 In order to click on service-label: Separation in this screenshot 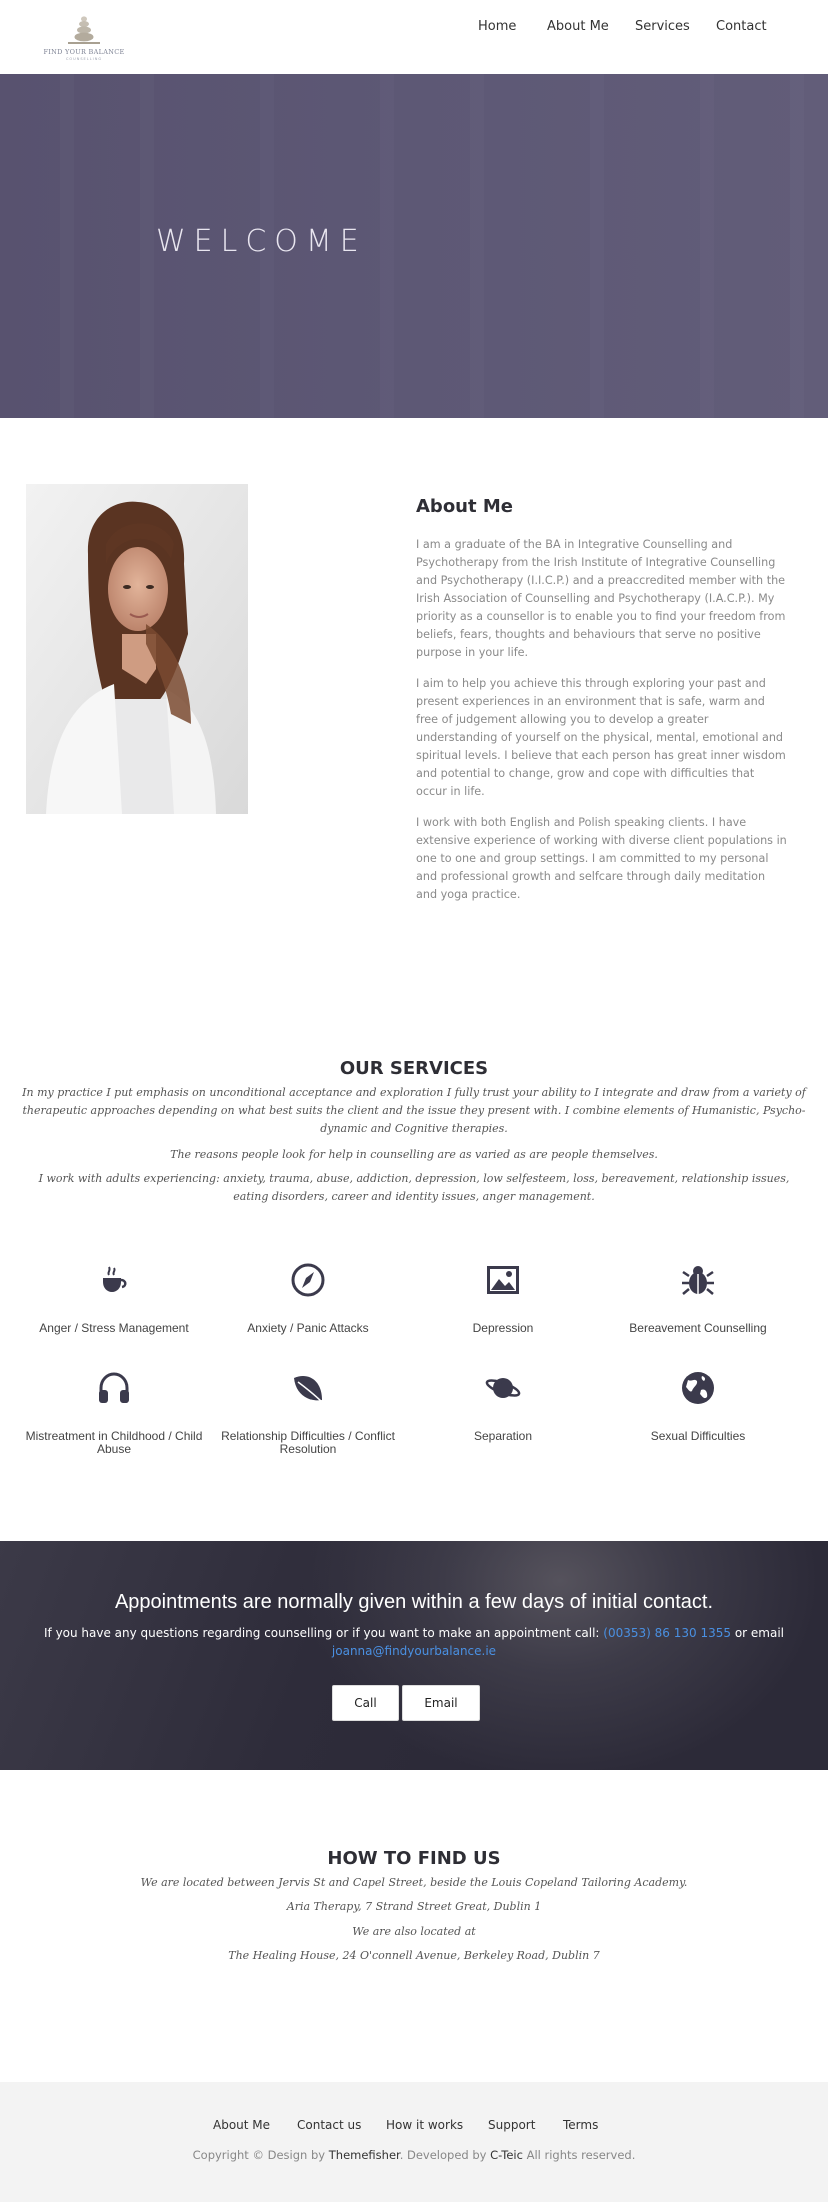, I will do `click(503, 1436)`.